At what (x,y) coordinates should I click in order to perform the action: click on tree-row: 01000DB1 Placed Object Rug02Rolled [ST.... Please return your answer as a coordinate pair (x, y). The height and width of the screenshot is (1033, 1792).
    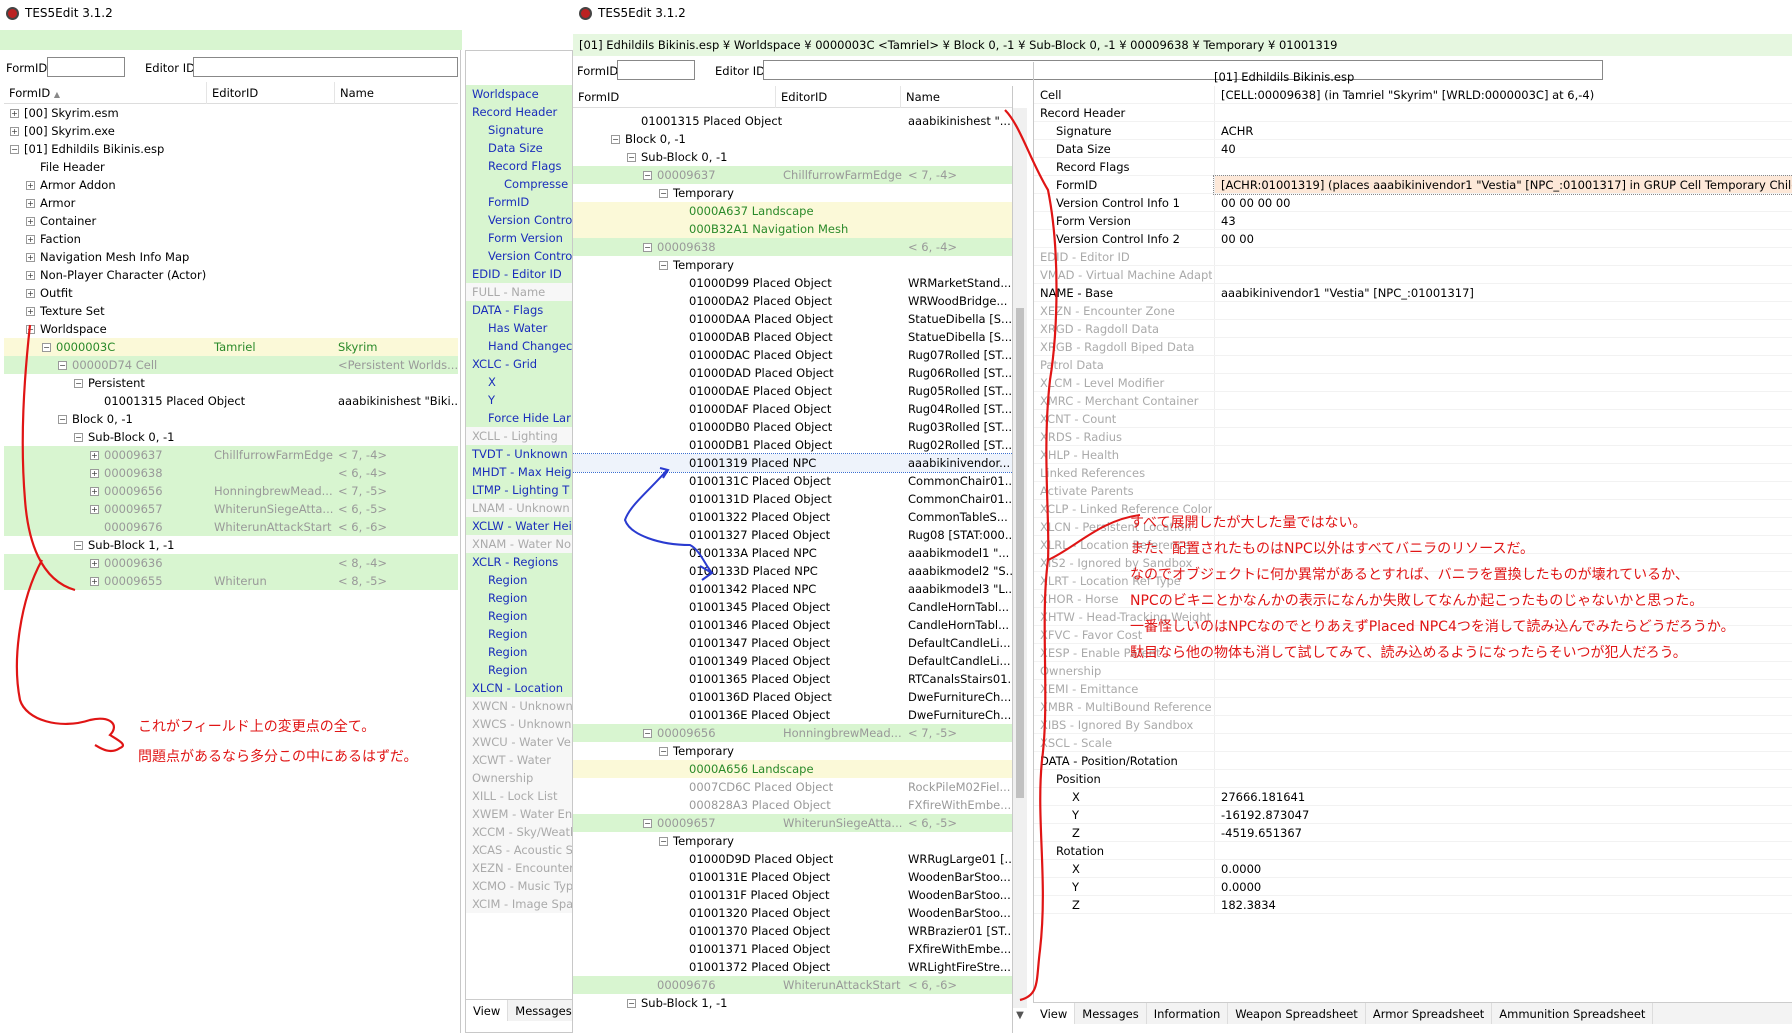
    Looking at the image, I should click on (792, 445).